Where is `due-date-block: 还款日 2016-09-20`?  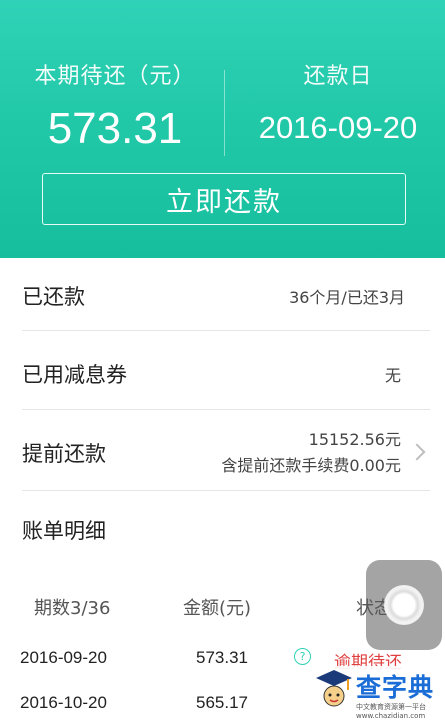
due-date-block: 还款日 2016-09-20 is located at coordinates (338, 102).